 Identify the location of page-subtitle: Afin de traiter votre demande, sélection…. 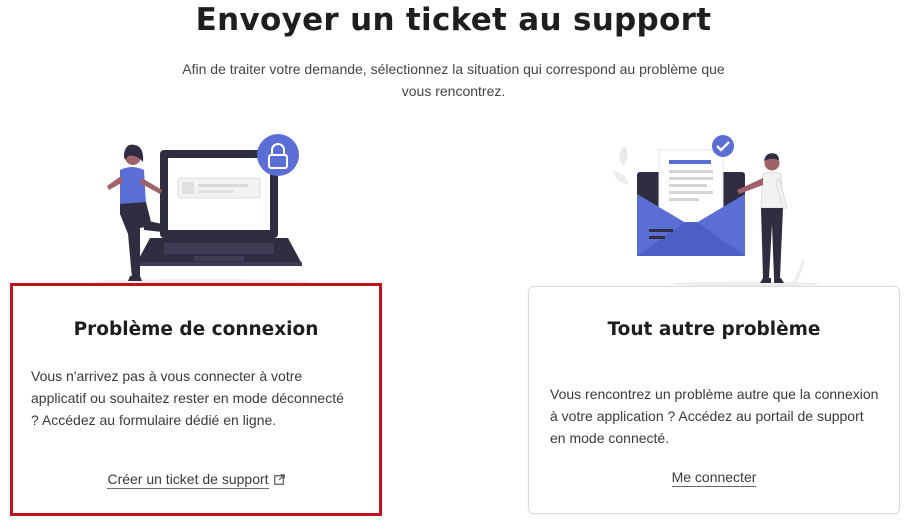
(453, 80).